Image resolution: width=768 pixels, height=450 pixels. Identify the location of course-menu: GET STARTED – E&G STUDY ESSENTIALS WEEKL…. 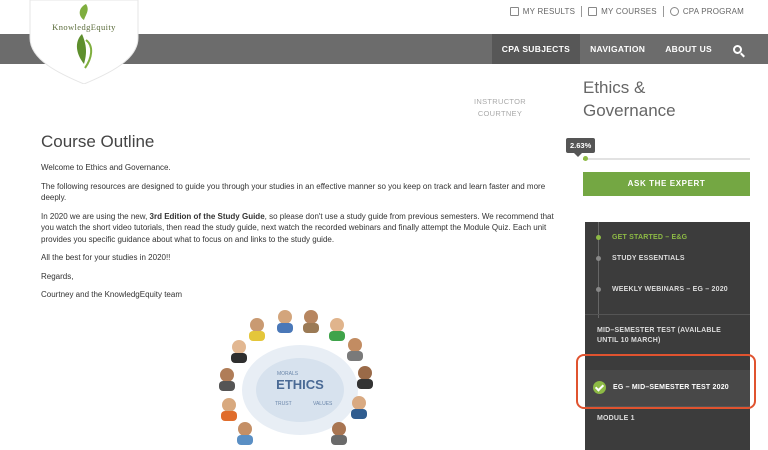
(667, 336).